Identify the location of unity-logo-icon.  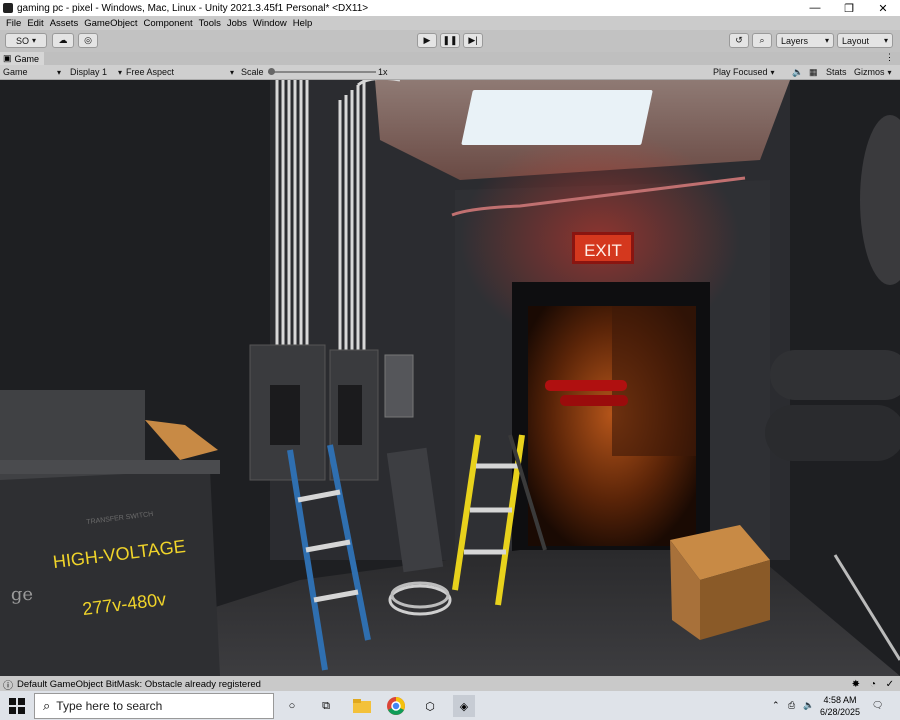
(8, 8).